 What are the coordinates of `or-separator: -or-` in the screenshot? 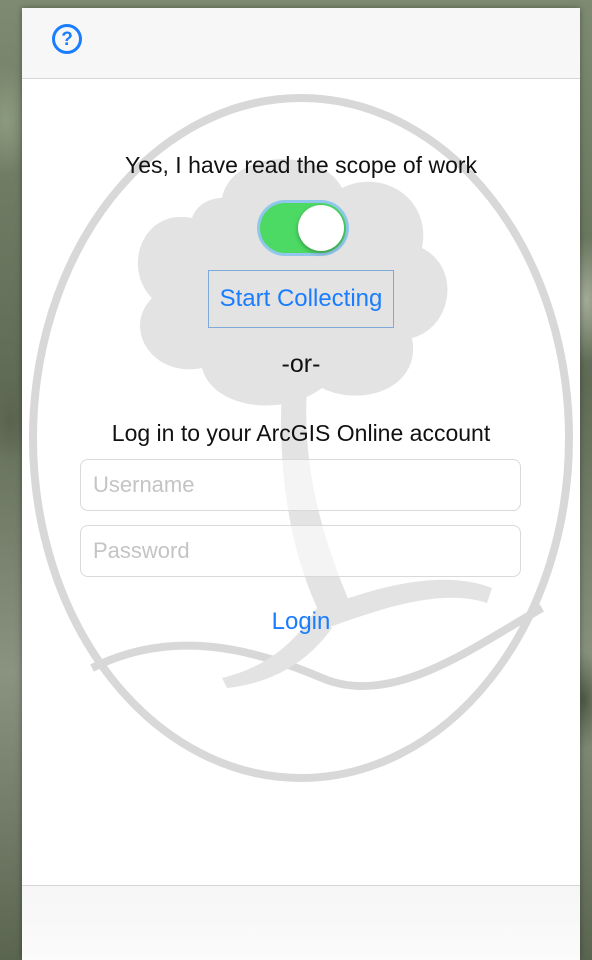 It's located at (301, 364).